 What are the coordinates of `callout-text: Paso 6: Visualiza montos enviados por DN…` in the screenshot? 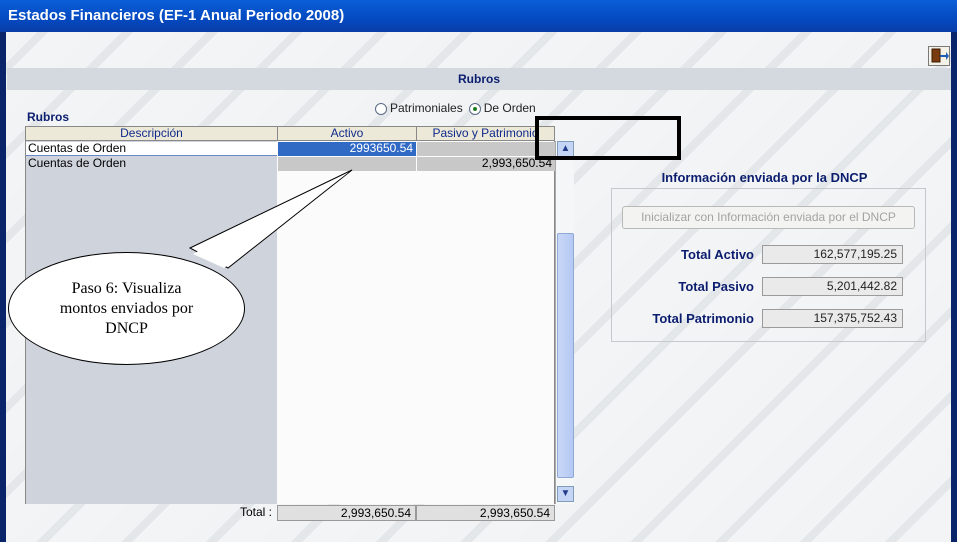 It's located at (126, 308).